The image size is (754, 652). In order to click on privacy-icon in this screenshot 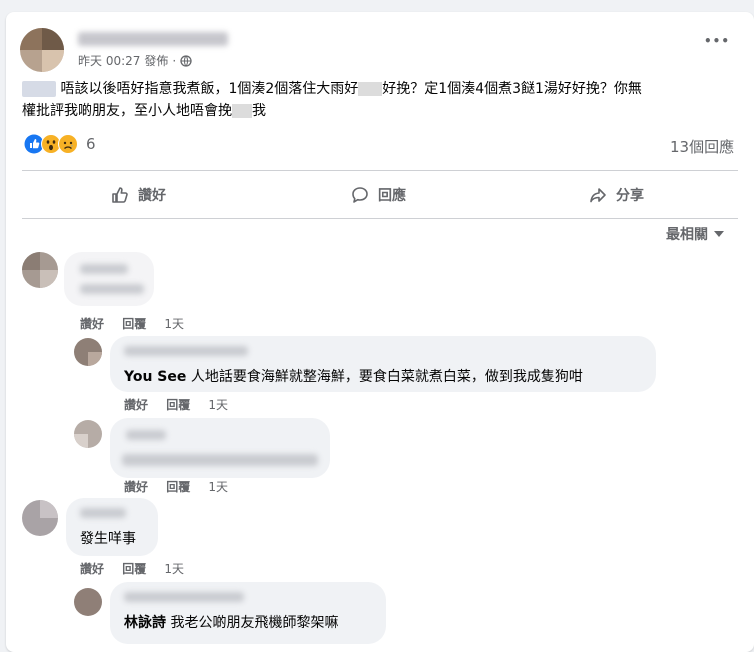, I will do `click(186, 60)`.